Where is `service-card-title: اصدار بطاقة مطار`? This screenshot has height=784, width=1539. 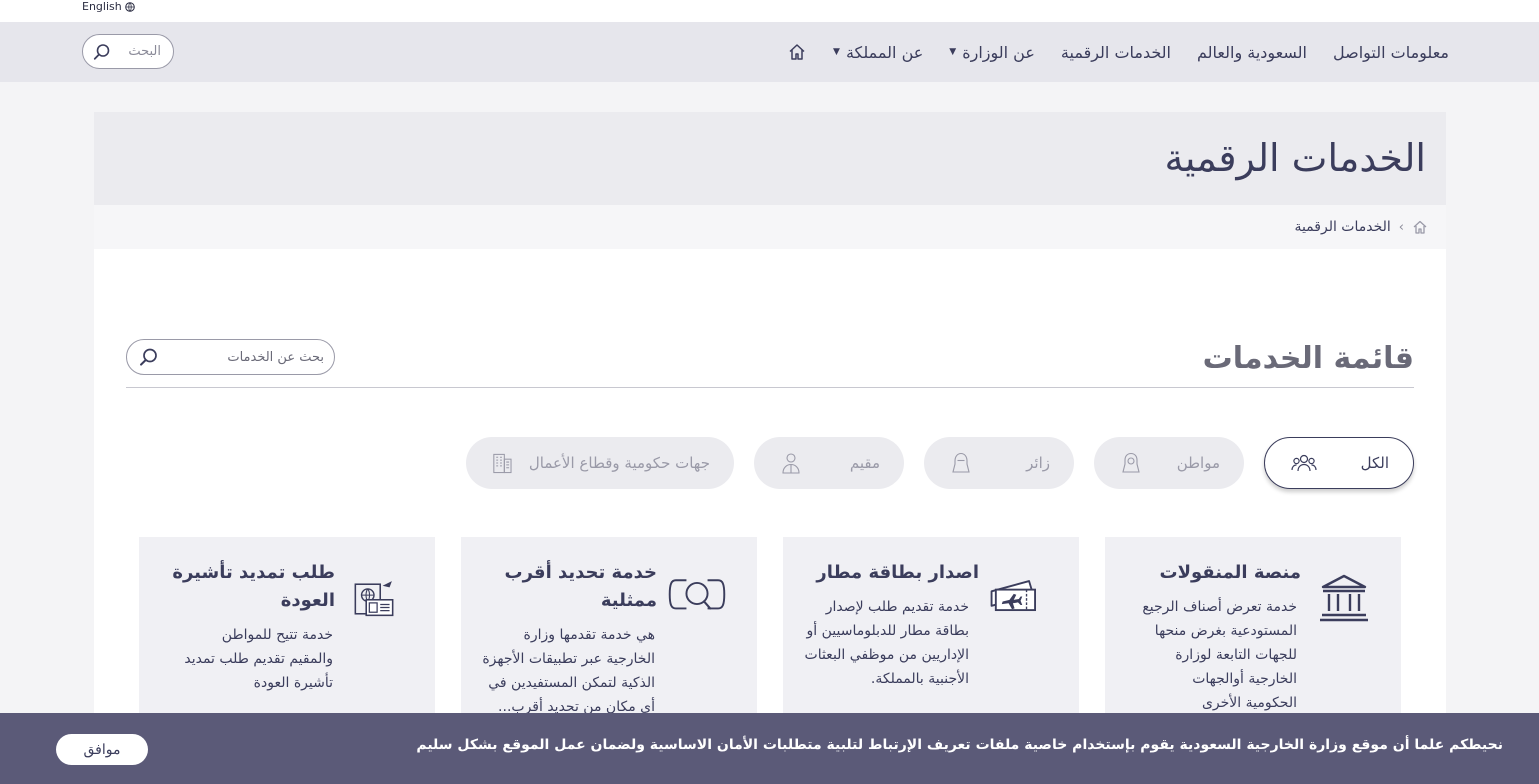
service-card-title: اصدار بطاقة مطار is located at coordinates (897, 572).